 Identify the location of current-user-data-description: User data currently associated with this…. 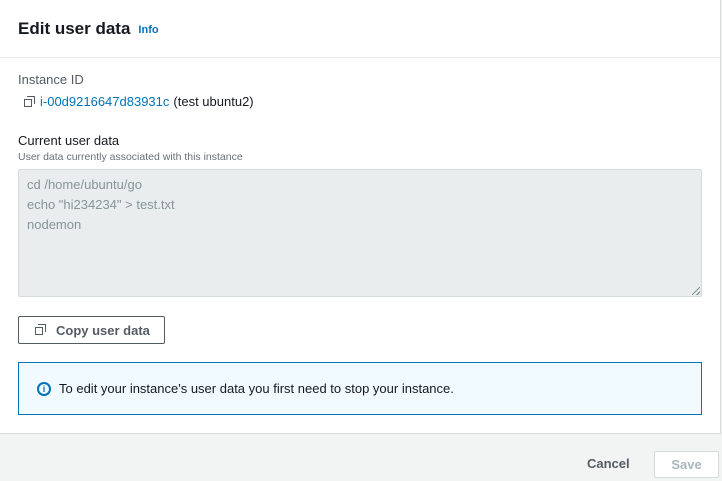
(130, 157).